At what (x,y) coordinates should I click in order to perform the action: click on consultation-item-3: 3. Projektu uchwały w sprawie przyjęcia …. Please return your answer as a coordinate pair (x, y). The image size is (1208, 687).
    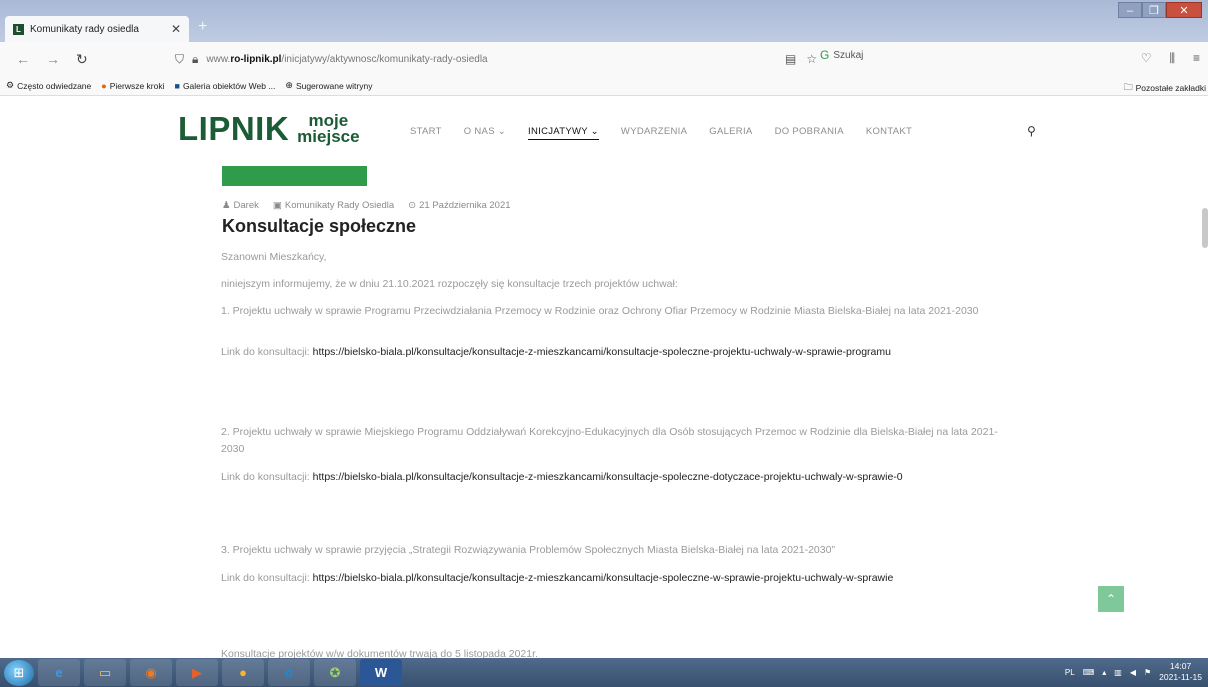
    Looking at the image, I should click on (528, 550).